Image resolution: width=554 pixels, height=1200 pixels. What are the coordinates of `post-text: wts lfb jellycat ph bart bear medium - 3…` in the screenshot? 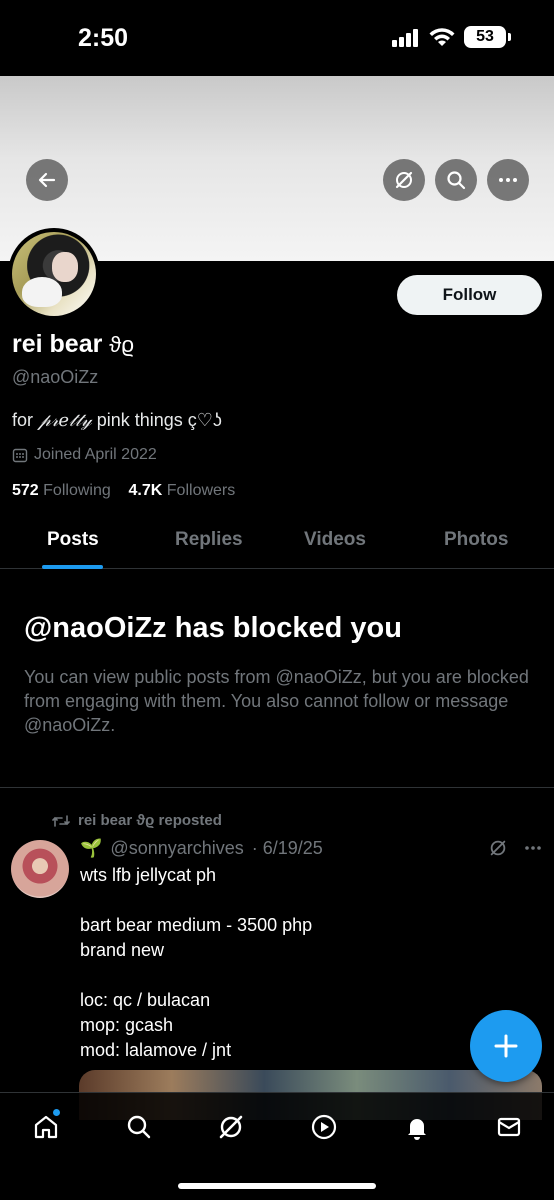 It's located at (196, 962).